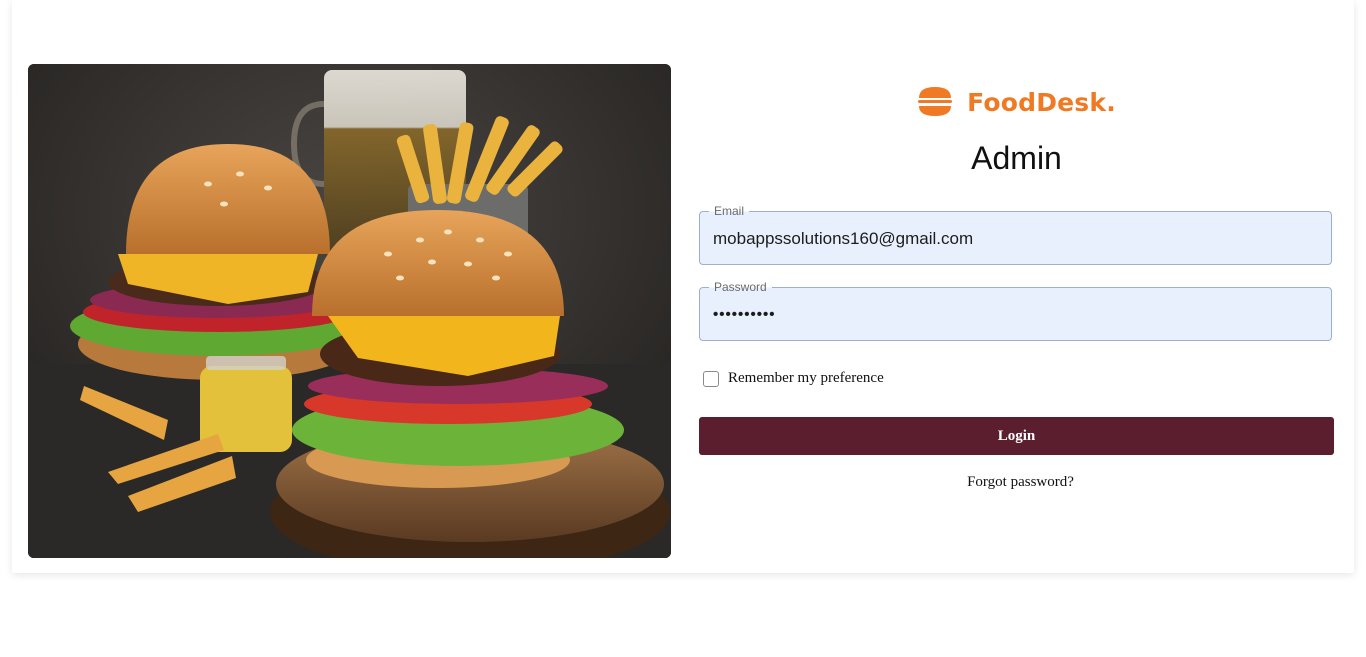  What do you see at coordinates (711, 378) in the screenshot?
I see `remember-checkbox` at bounding box center [711, 378].